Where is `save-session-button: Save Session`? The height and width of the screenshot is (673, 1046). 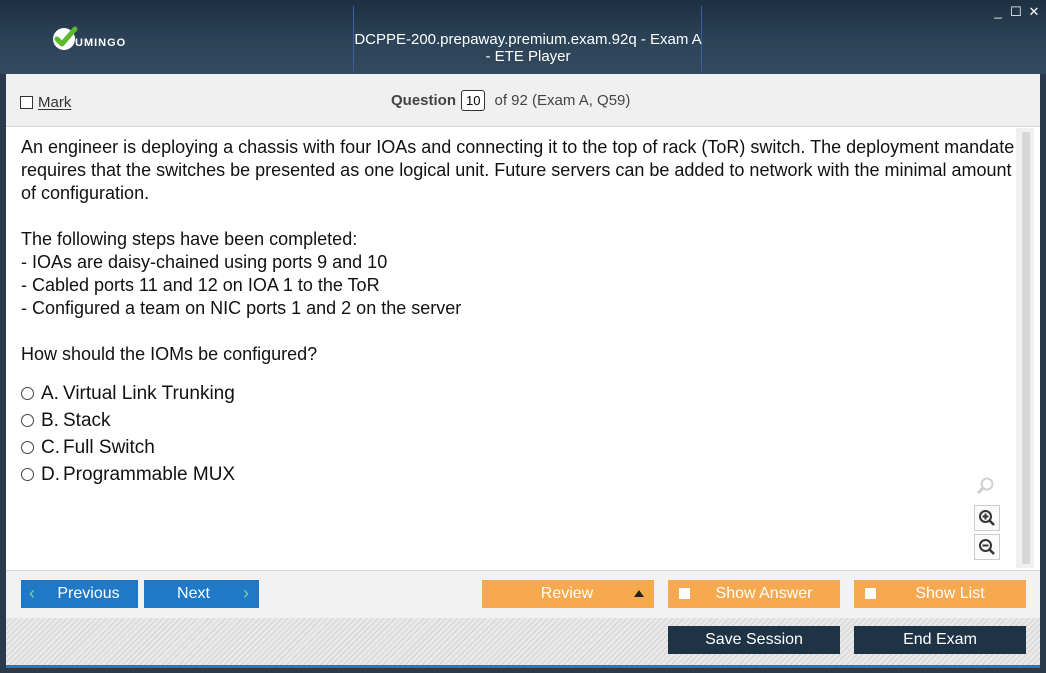 save-session-button: Save Session is located at coordinates (754, 640).